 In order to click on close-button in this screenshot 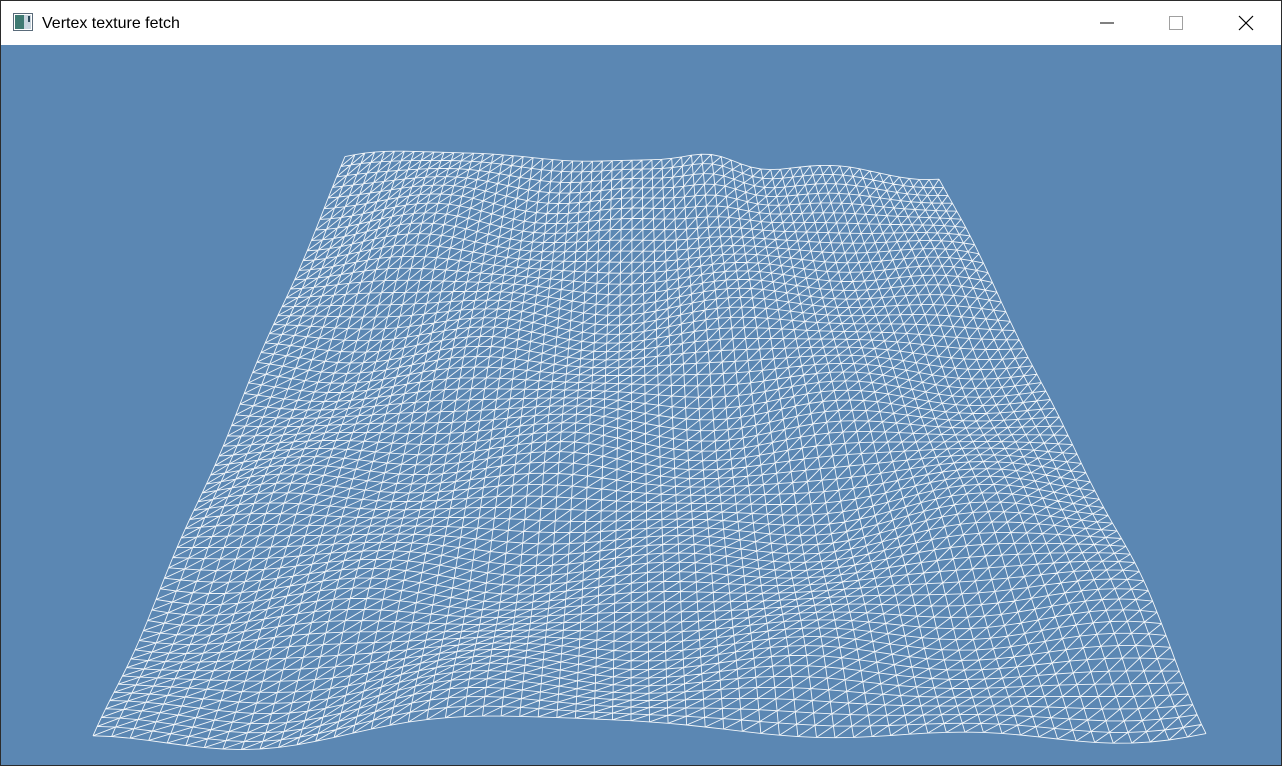, I will do `click(1246, 23)`.